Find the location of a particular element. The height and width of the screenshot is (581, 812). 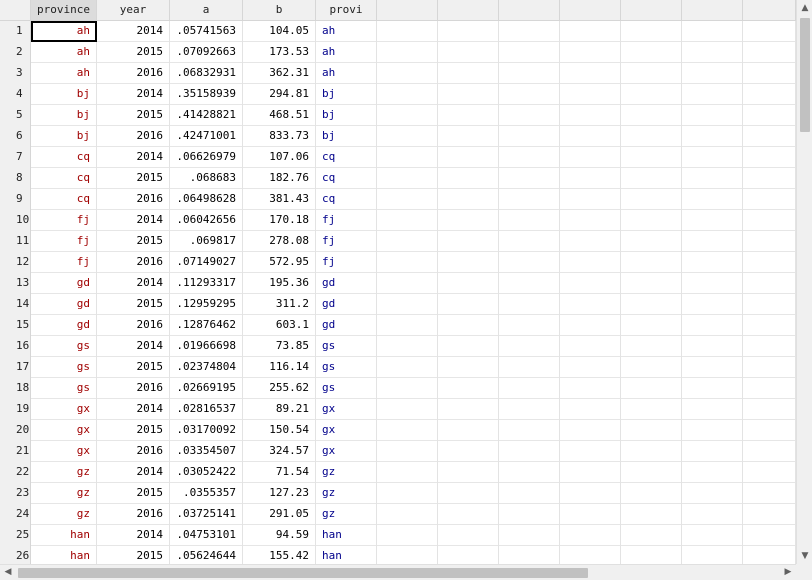

cell-b: 195.36 is located at coordinates (279, 283).